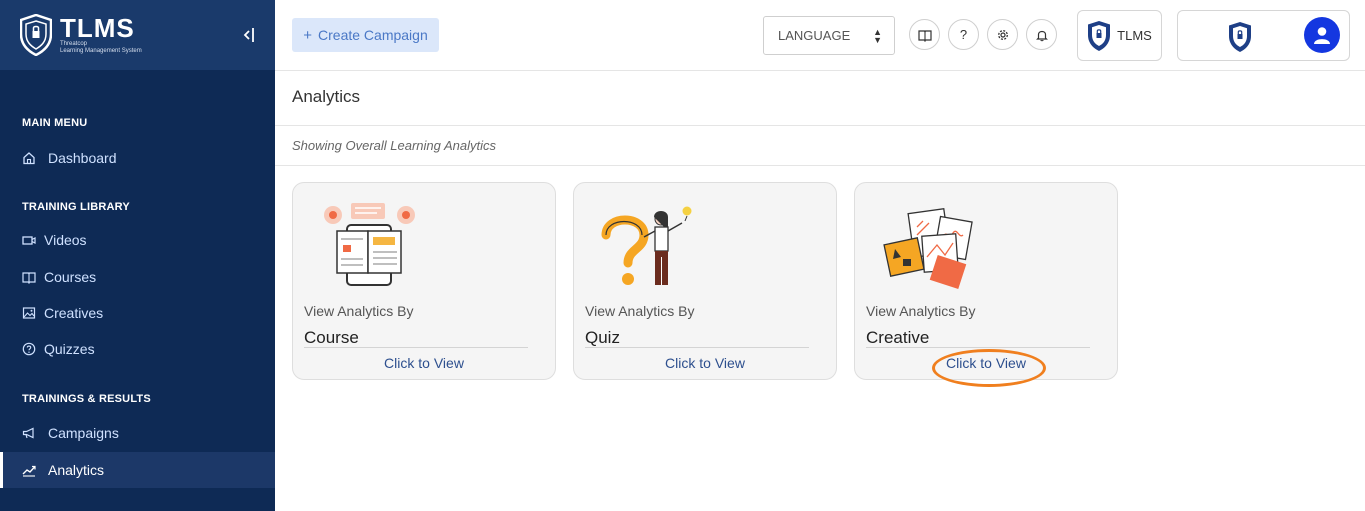 The image size is (1365, 511). What do you see at coordinates (1240, 37) in the screenshot?
I see `org-shield-icon` at bounding box center [1240, 37].